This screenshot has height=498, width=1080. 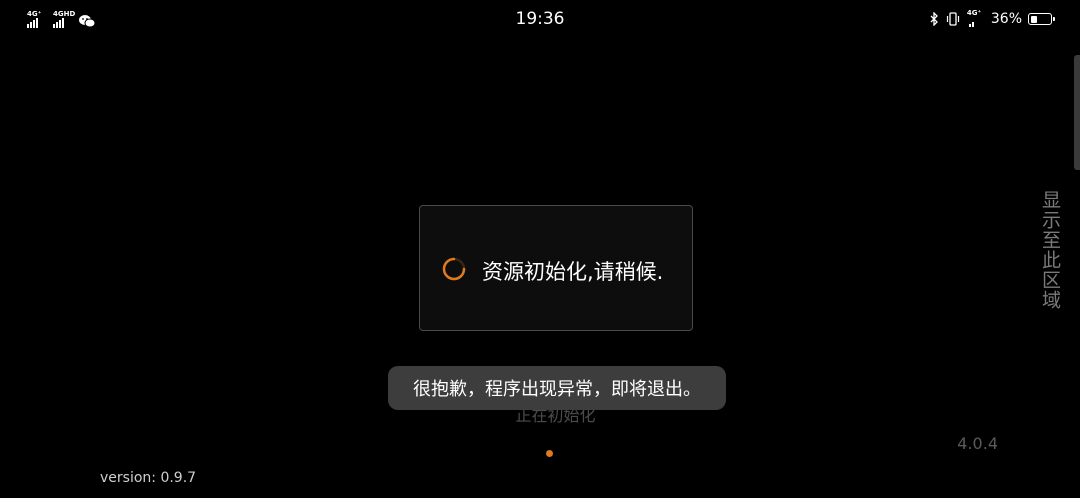 What do you see at coordinates (974, 13) in the screenshot?
I see `network-type-label: 4G⁺` at bounding box center [974, 13].